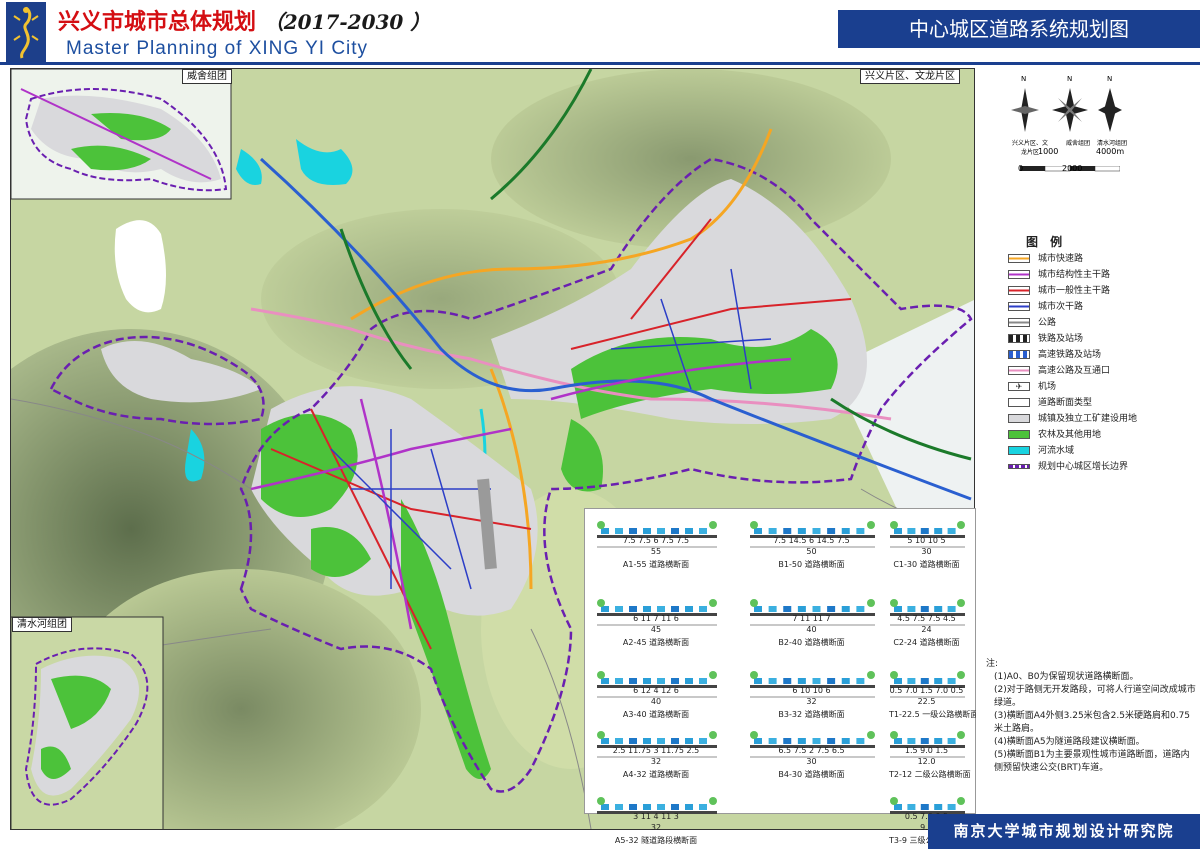 The height and width of the screenshot is (849, 1200). Describe the element at coordinates (910, 76) in the screenshot. I see `inset-label-xingyi-wenlong: 兴义片区、文龙片区` at that location.